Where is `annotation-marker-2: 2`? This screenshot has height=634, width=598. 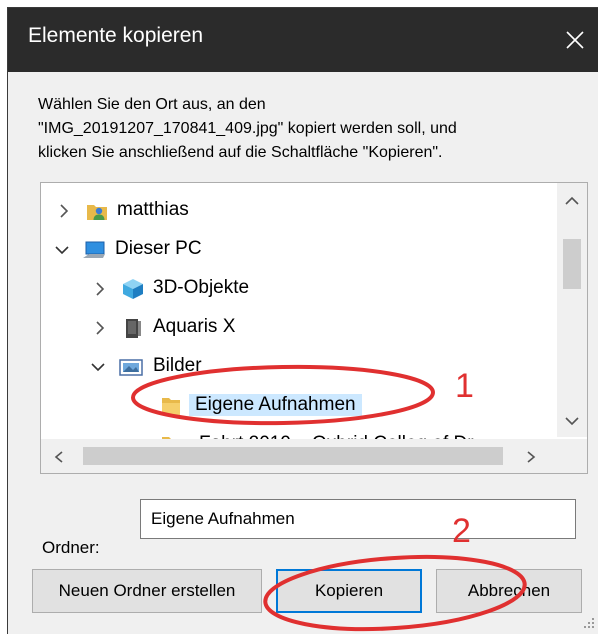
annotation-marker-2: 2 is located at coordinates (461, 531).